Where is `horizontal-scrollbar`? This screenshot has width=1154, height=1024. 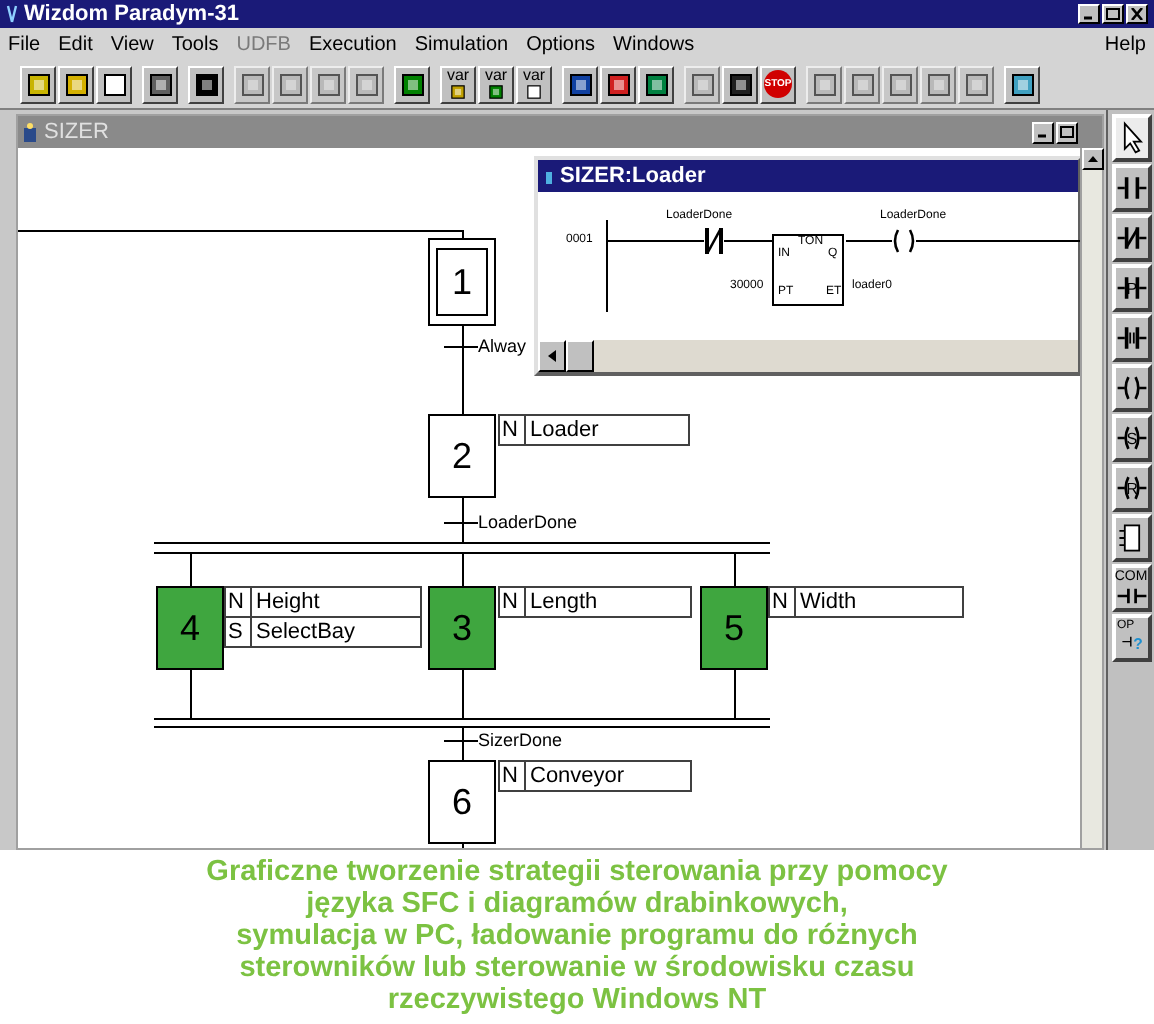
horizontal-scrollbar is located at coordinates (808, 356).